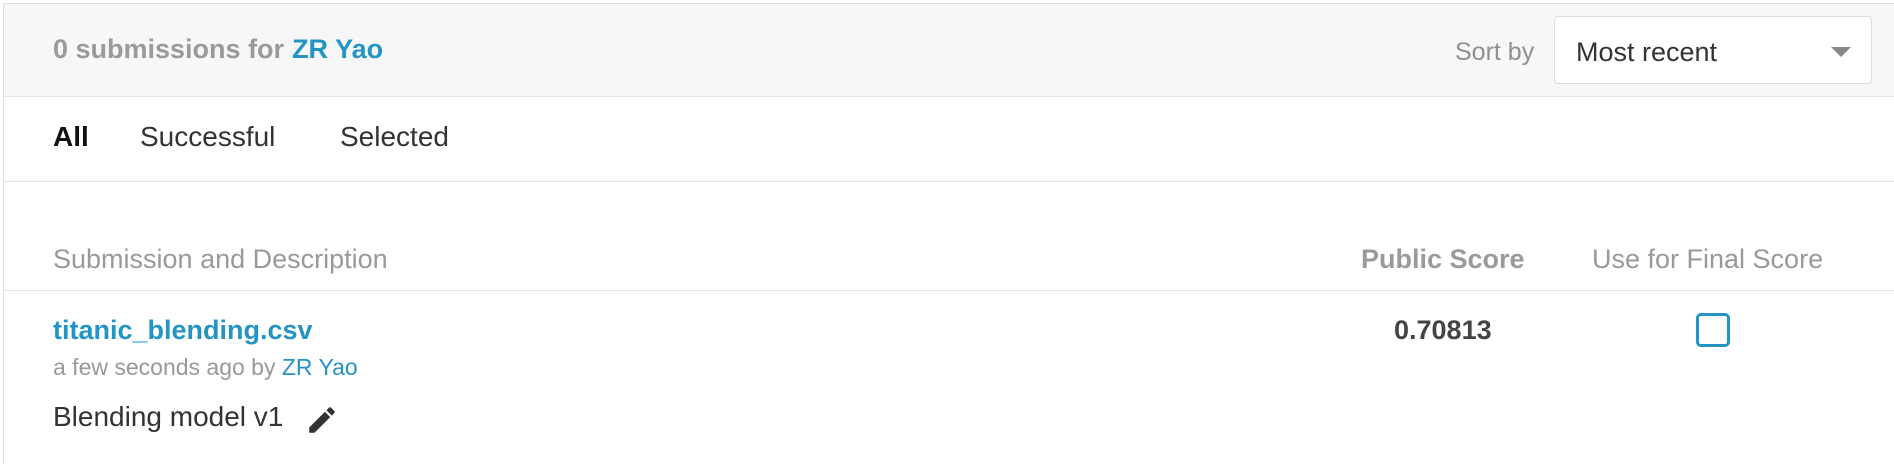  What do you see at coordinates (207, 137) in the screenshot?
I see `tab-successful: Successful` at bounding box center [207, 137].